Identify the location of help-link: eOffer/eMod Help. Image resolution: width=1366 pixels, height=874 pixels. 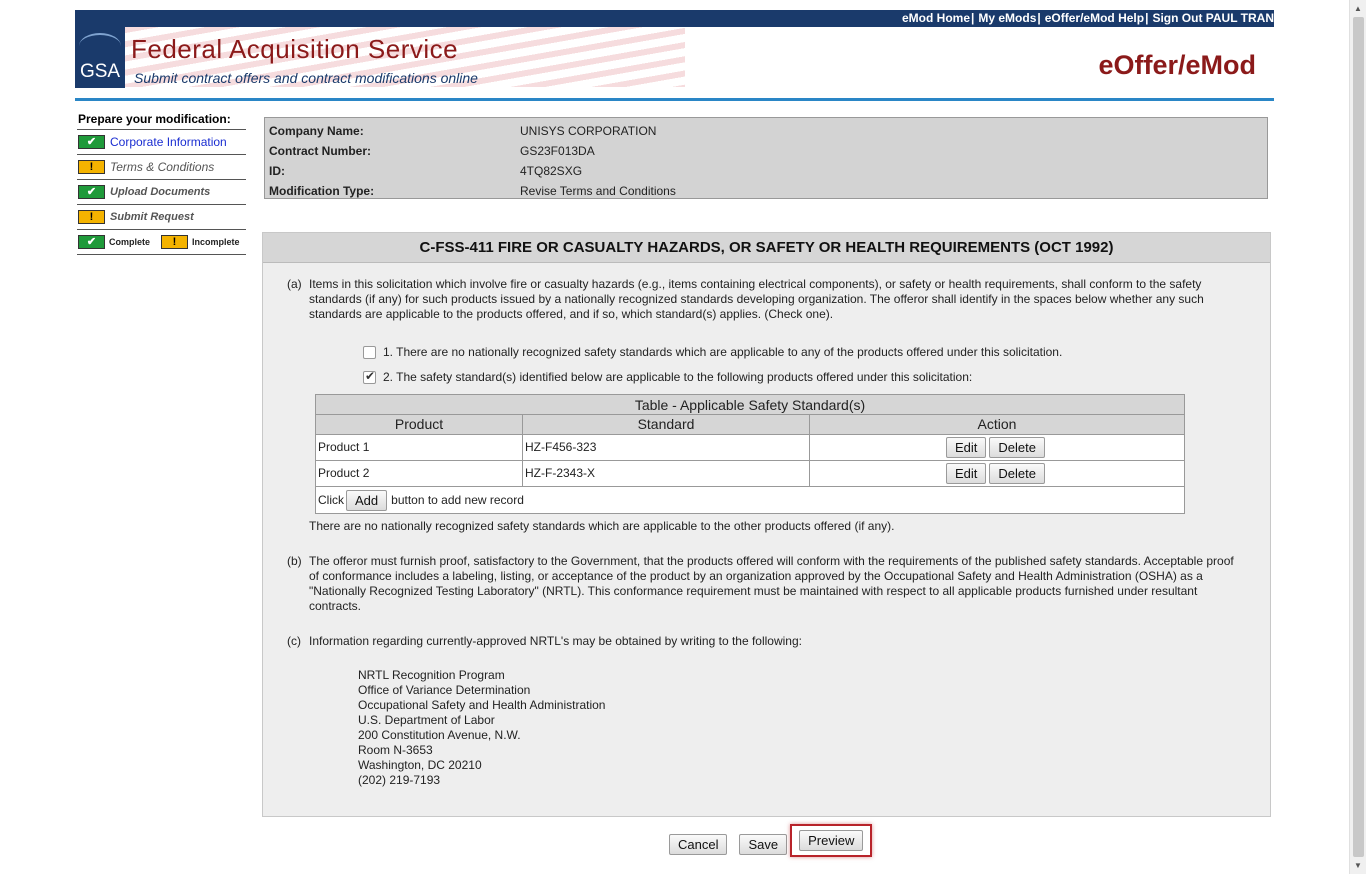
(1094, 18).